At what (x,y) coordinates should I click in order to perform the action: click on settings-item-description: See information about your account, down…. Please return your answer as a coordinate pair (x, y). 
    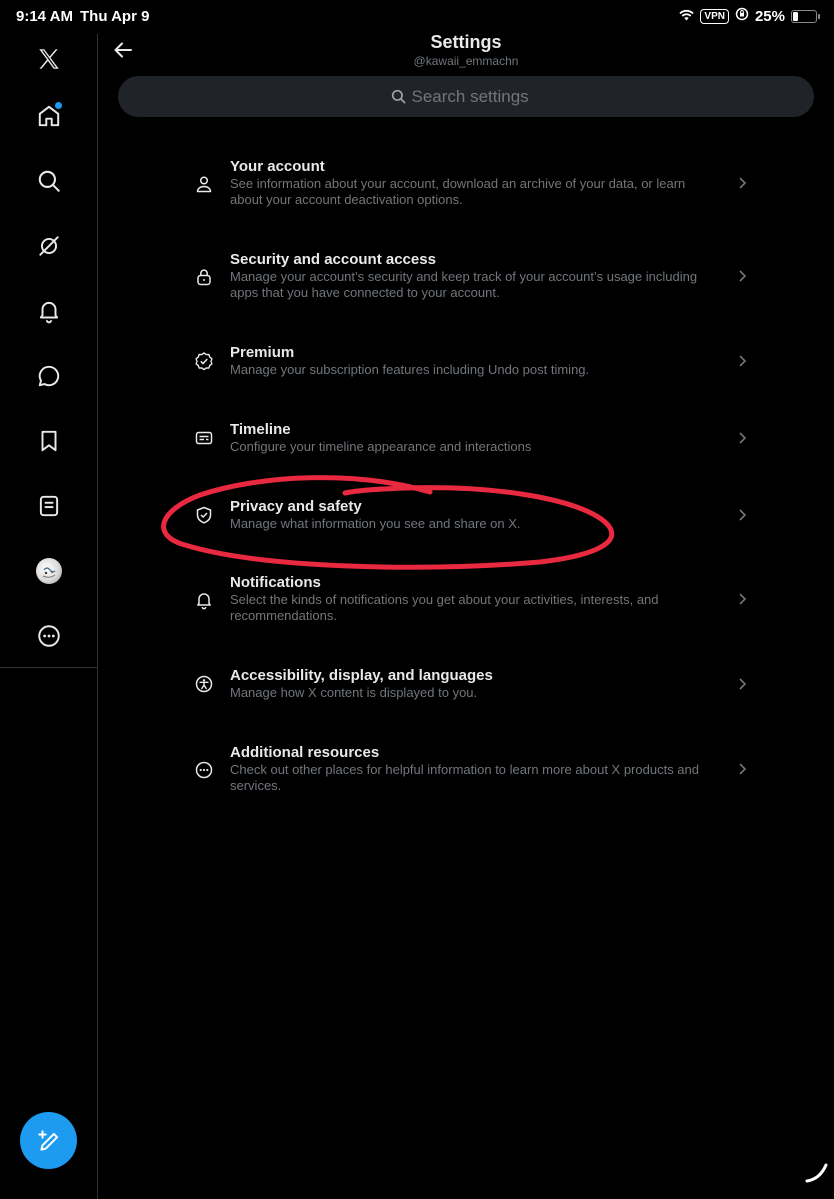
    Looking at the image, I should click on (458, 191).